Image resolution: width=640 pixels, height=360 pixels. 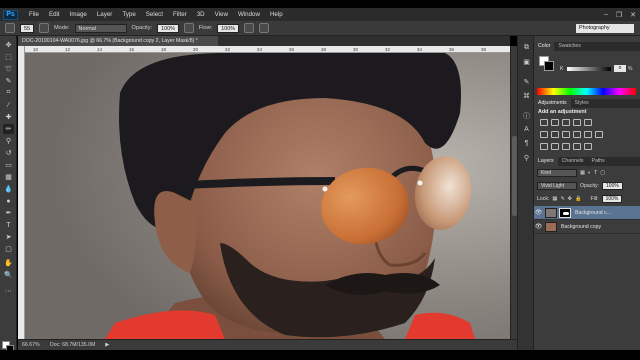 I want to click on menu-layer: Layer, so click(x=104, y=14).